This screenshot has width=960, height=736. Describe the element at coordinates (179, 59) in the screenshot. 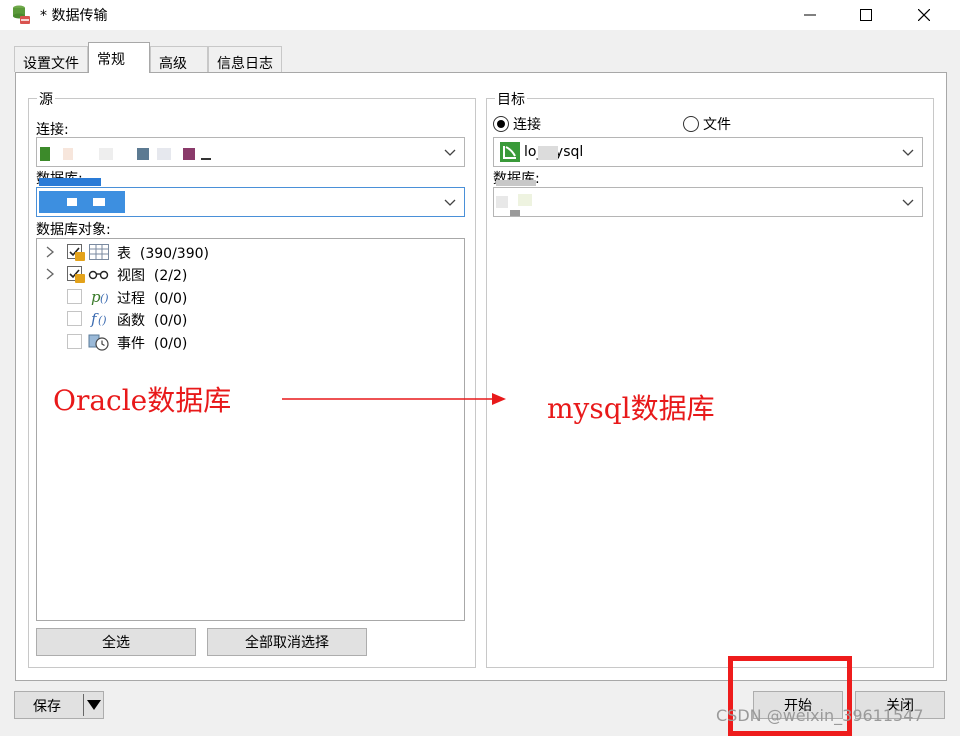

I see `tab-advanced: 高级` at that location.